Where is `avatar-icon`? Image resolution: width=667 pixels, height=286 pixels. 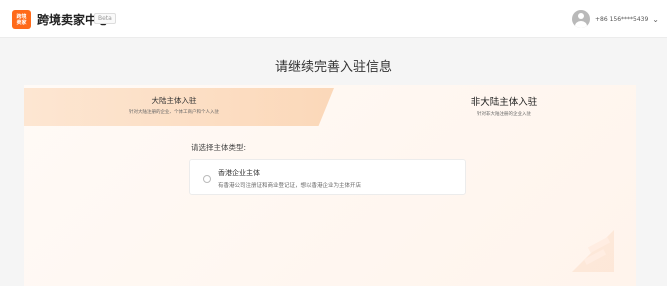
avatar-icon is located at coordinates (581, 19).